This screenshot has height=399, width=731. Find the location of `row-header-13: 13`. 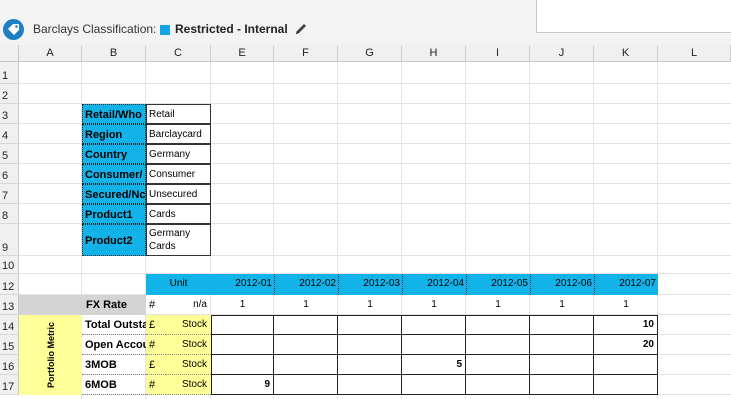

row-header-13: 13 is located at coordinates (9, 305).